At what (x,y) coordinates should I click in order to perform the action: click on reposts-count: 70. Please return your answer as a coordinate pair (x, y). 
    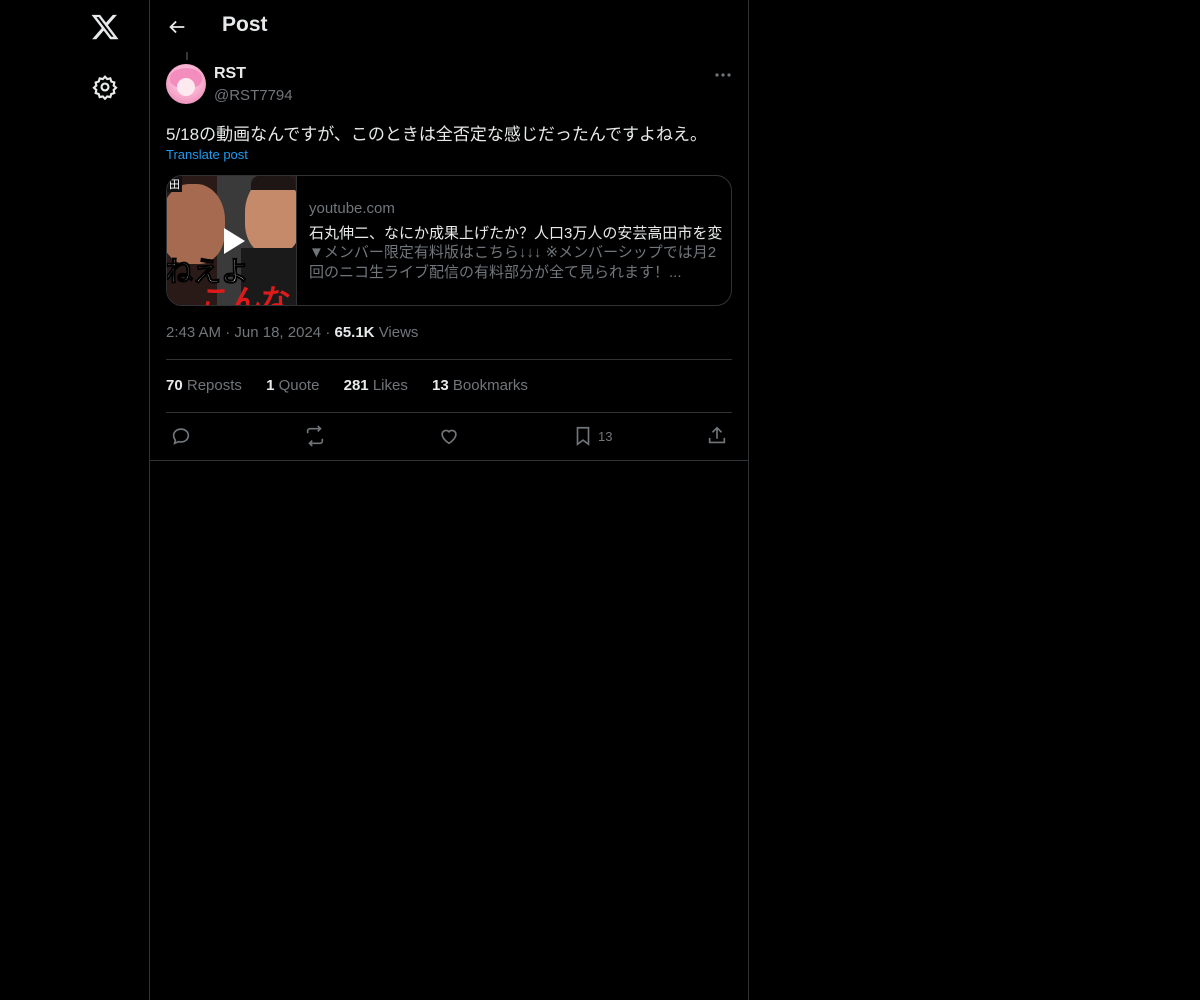
    Looking at the image, I should click on (174, 385).